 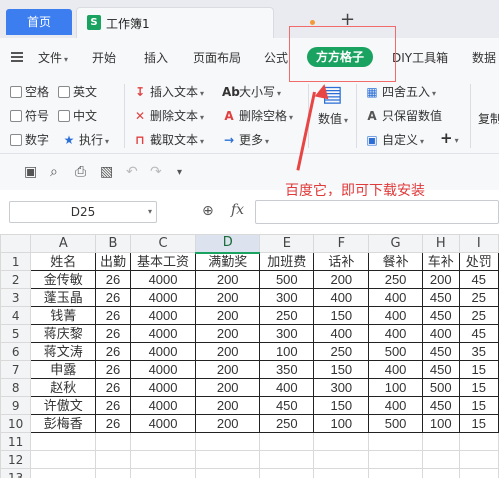 I want to click on row-header: 2, so click(x=16, y=279).